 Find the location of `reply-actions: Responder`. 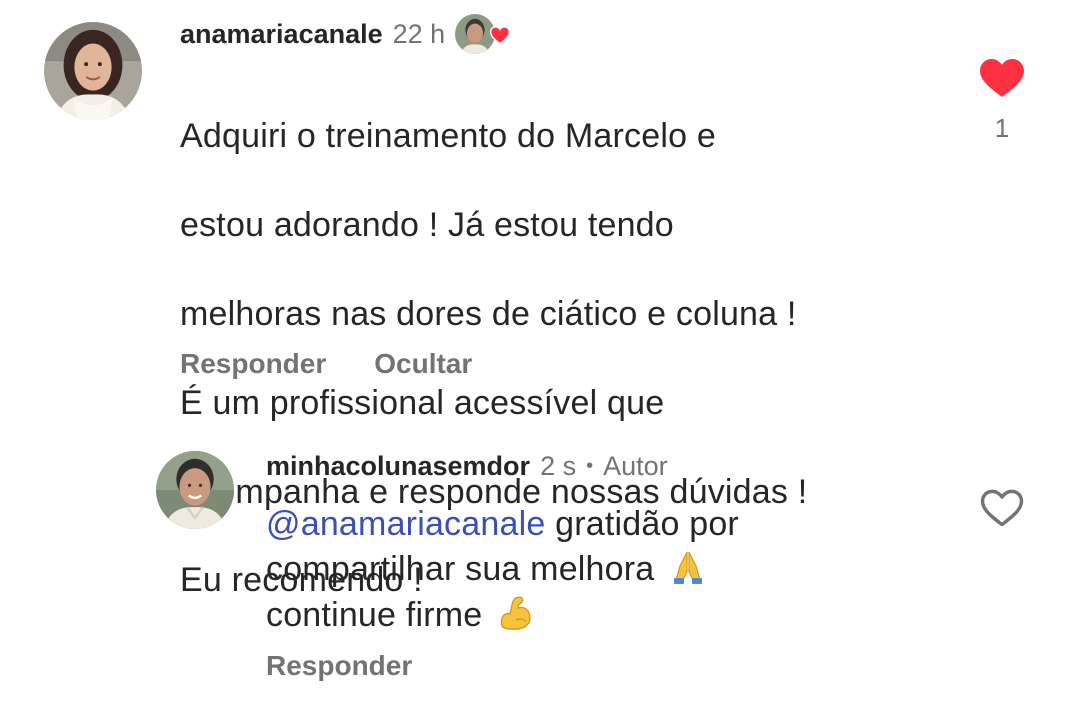

reply-actions: Responder is located at coordinates (339, 666).